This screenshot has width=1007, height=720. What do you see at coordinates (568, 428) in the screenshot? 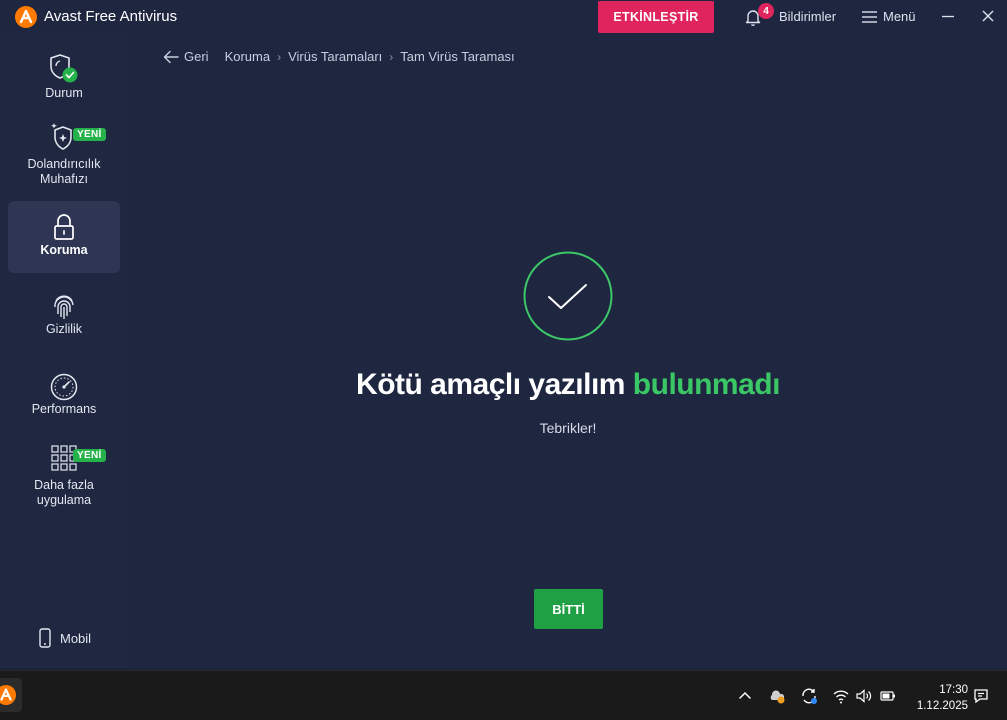
I see `result-subtext: Tebrikler!` at bounding box center [568, 428].